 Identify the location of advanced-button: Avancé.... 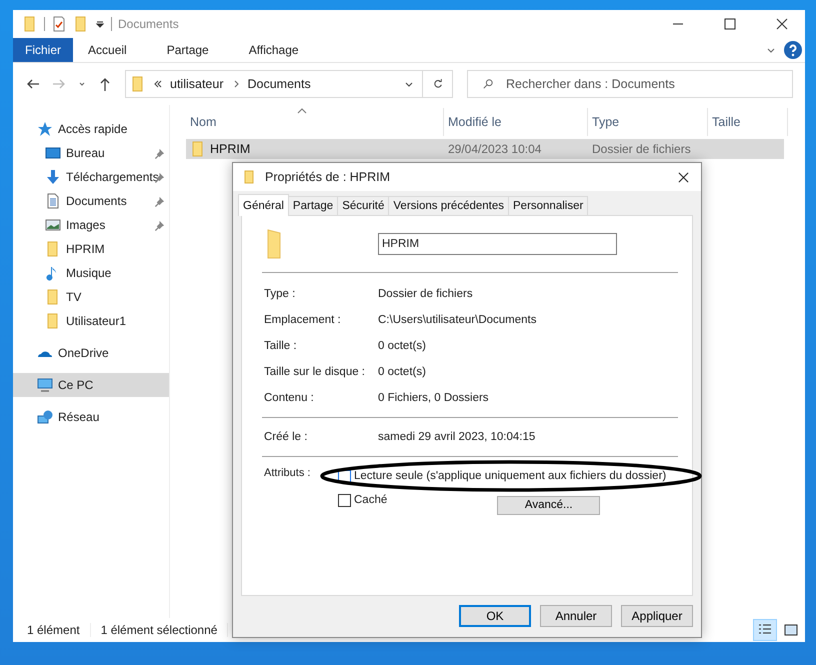
(548, 505).